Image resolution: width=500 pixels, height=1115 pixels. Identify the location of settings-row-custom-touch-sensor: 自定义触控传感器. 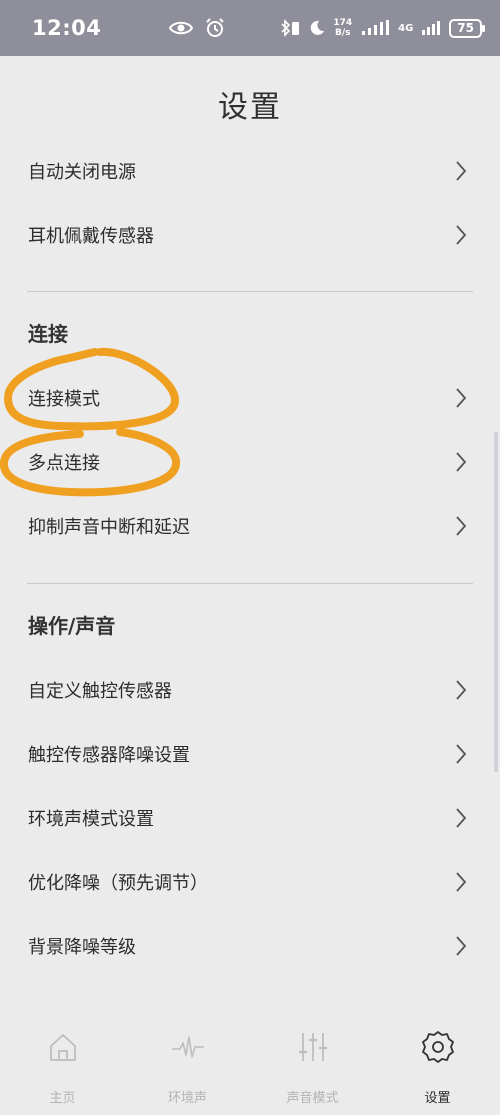
(250, 690).